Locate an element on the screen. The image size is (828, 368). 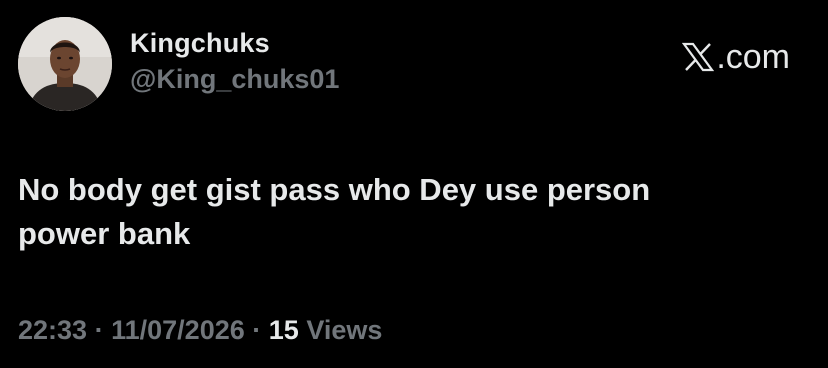
tweet-meta: 22:33 · 11/07/2026 · 15 Views is located at coordinates (200, 330).